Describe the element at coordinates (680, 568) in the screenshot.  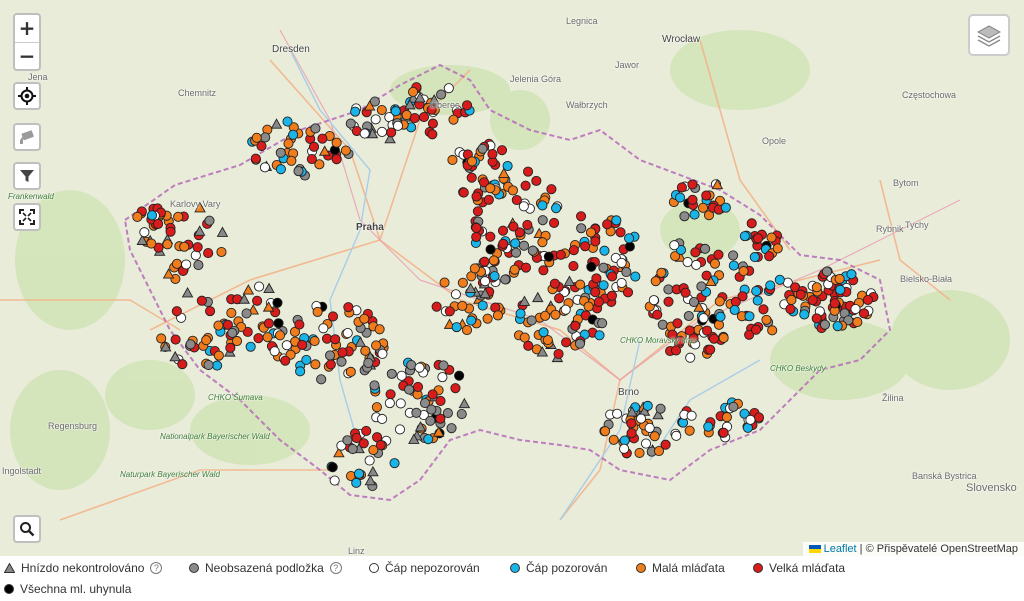
I see `legend-small: Malá mláďata` at that location.